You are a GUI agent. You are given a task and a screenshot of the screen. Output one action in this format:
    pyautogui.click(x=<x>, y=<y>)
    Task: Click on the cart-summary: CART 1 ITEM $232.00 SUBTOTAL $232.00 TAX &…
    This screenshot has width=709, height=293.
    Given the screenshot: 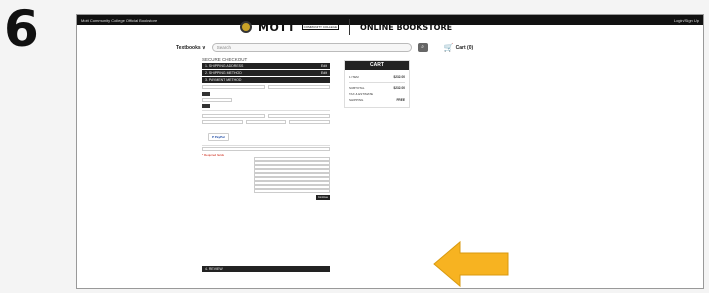 What is the action you would take?
    pyautogui.click(x=377, y=84)
    